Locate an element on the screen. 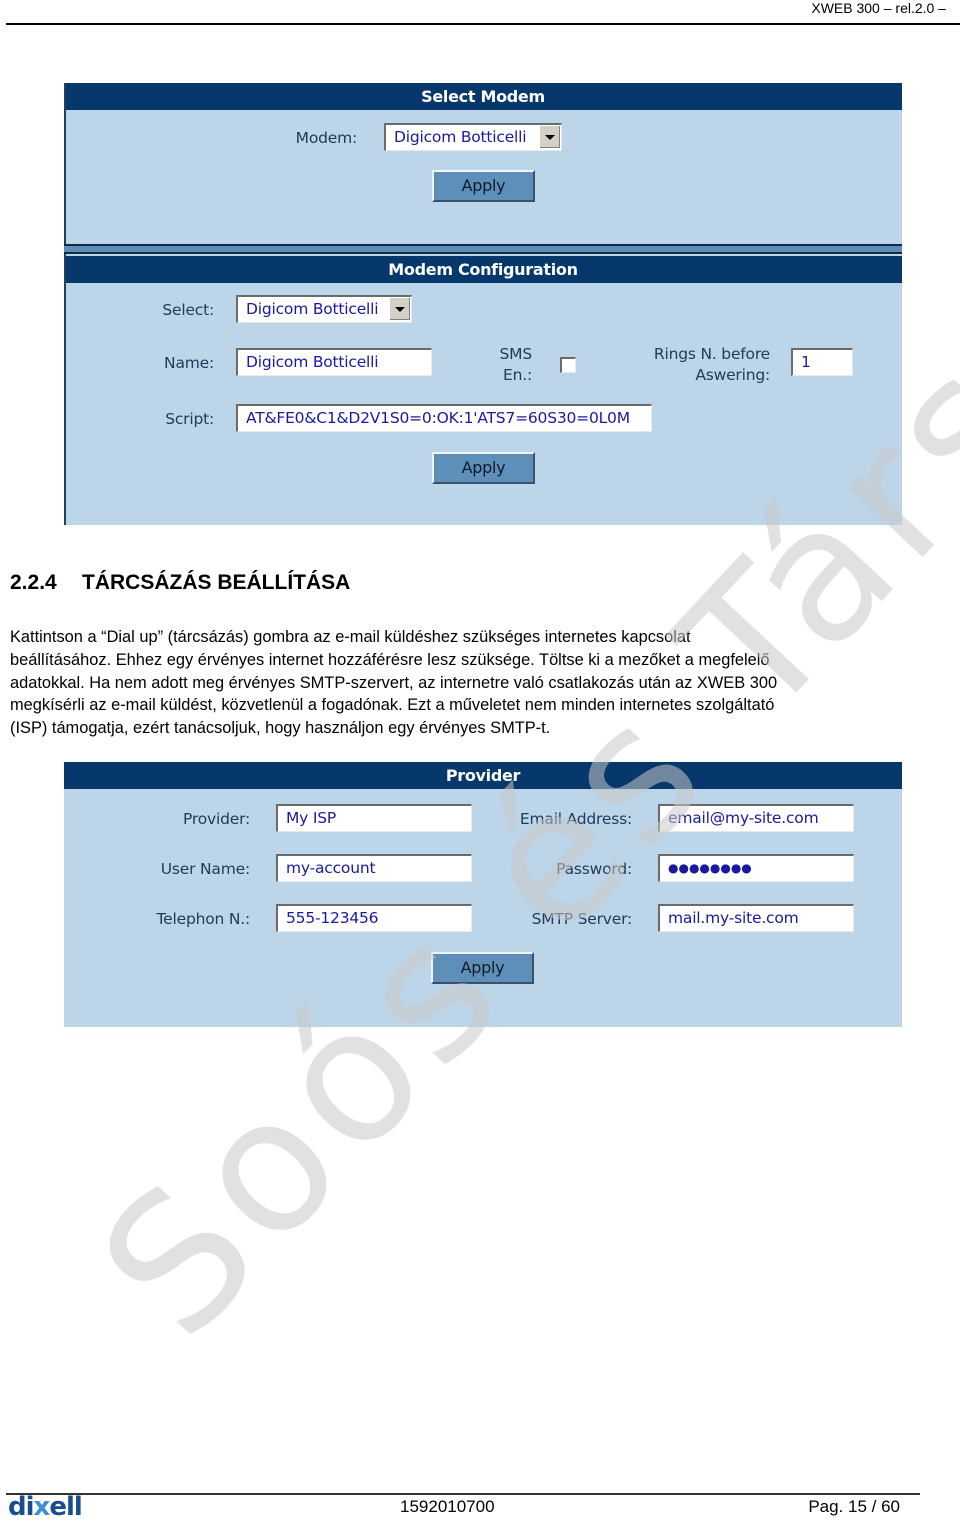  section-title: TÁRCSÁZÁS BEÁLLÍTÁSA is located at coordinates (216, 582).